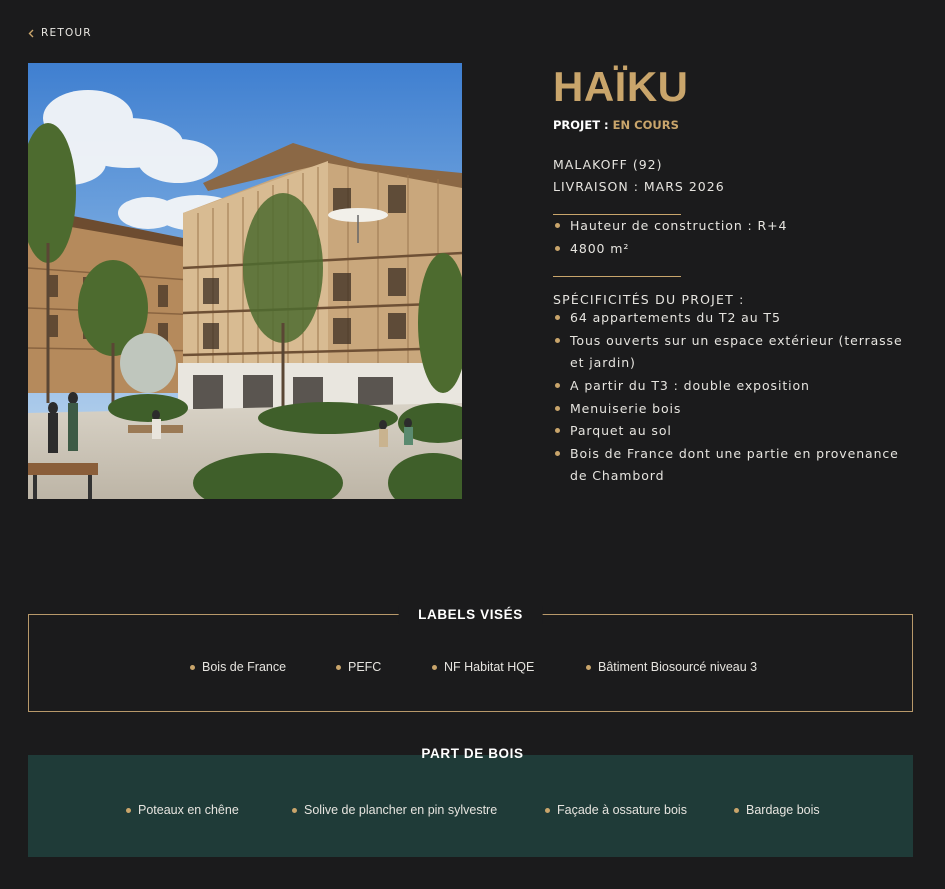 Image resolution: width=945 pixels, height=889 pixels. I want to click on wood-text: Solive de plancher en pin sylvestre, so click(401, 810).